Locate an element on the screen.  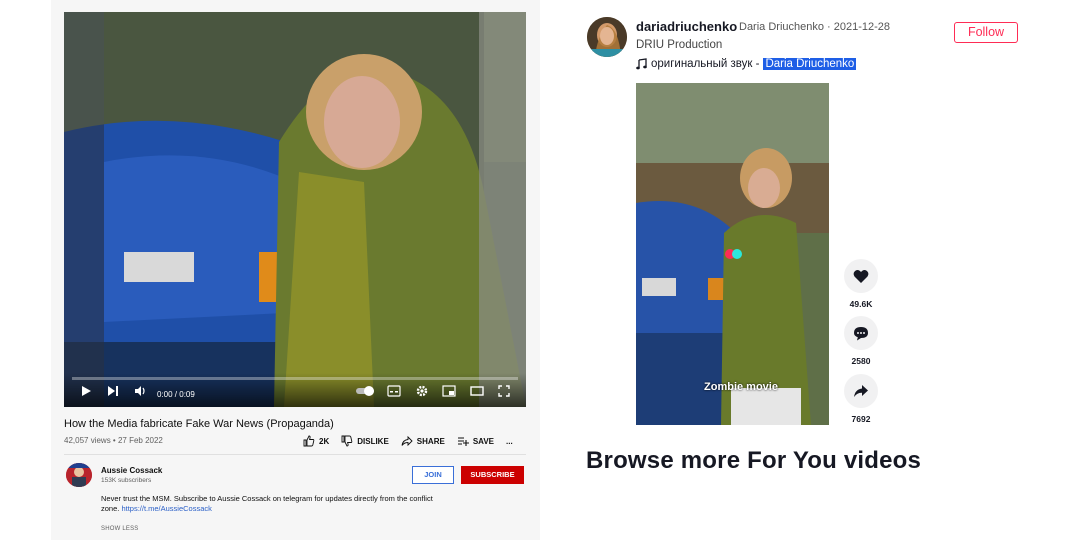
fullscreen-icon is located at coordinates (504, 391).